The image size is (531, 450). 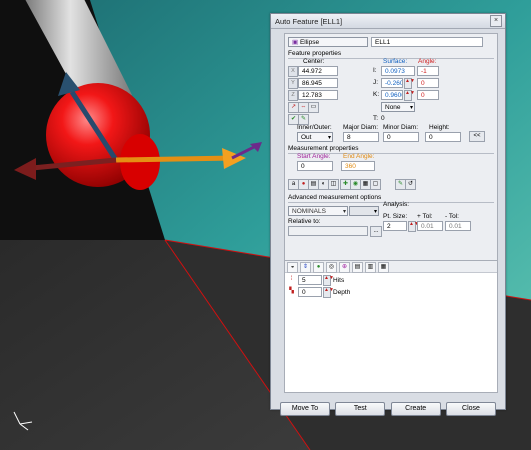 What do you see at coordinates (413, 226) in the screenshot?
I see `pt-size-spinner-icon: ▲▼` at bounding box center [413, 226].